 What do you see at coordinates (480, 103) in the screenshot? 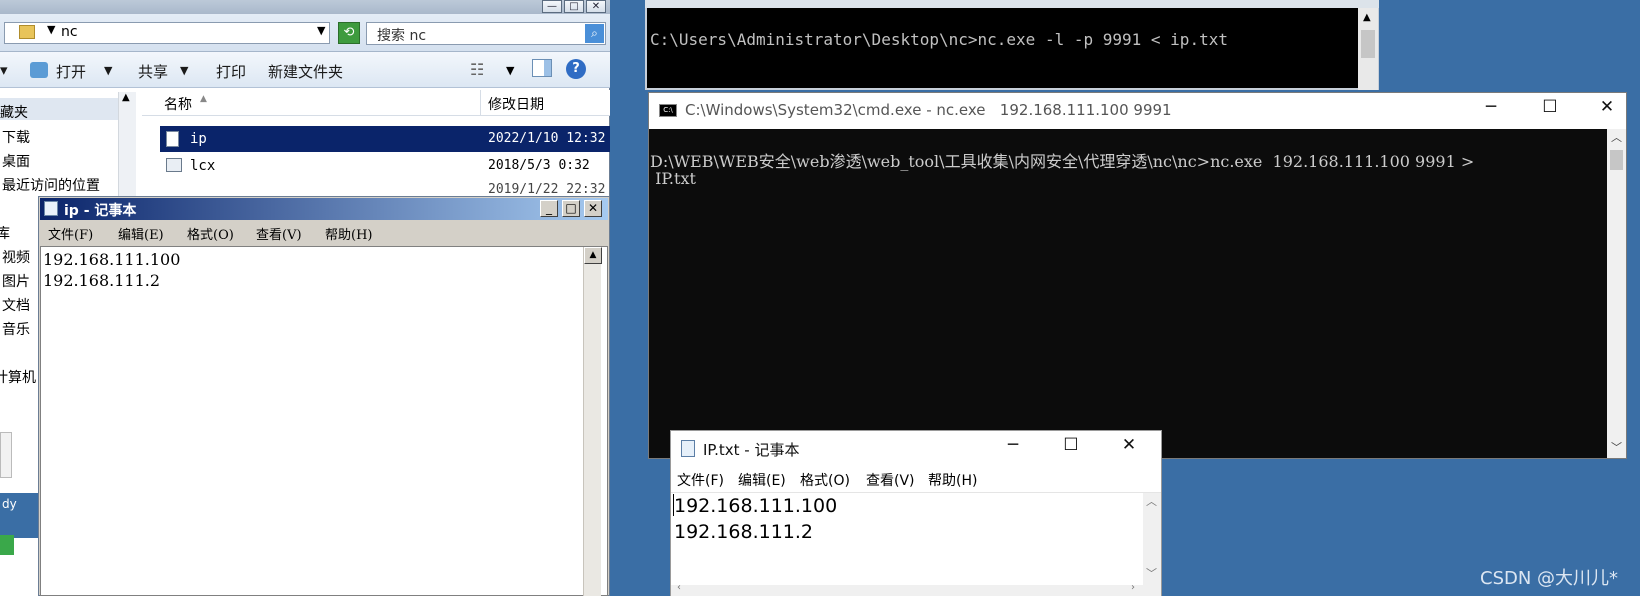
I see `column-divider` at bounding box center [480, 103].